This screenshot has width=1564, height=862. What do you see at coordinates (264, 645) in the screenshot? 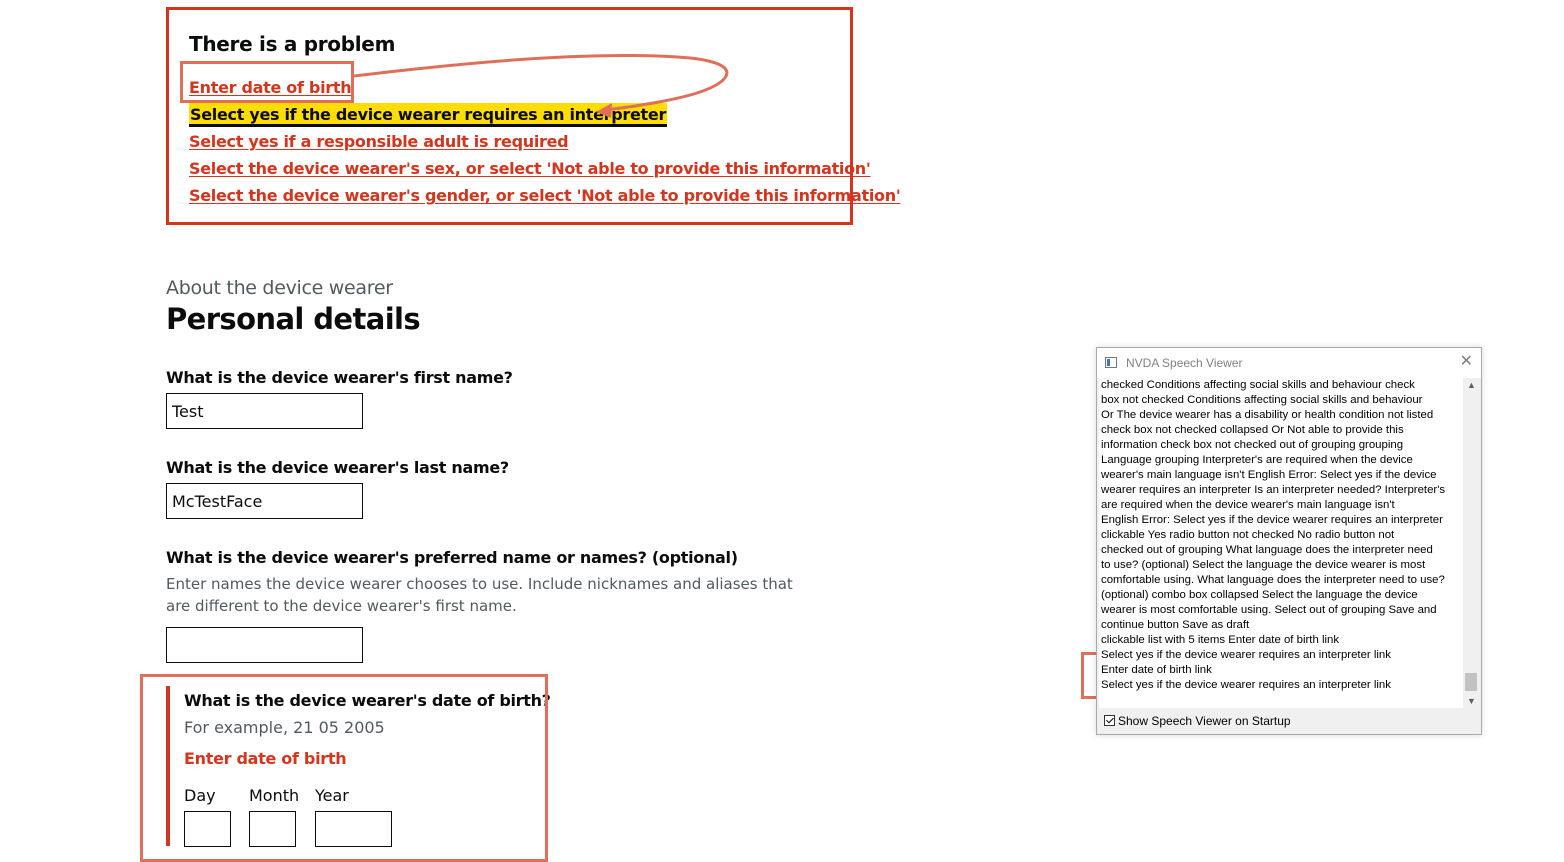
I see `preferred-name-input` at bounding box center [264, 645].